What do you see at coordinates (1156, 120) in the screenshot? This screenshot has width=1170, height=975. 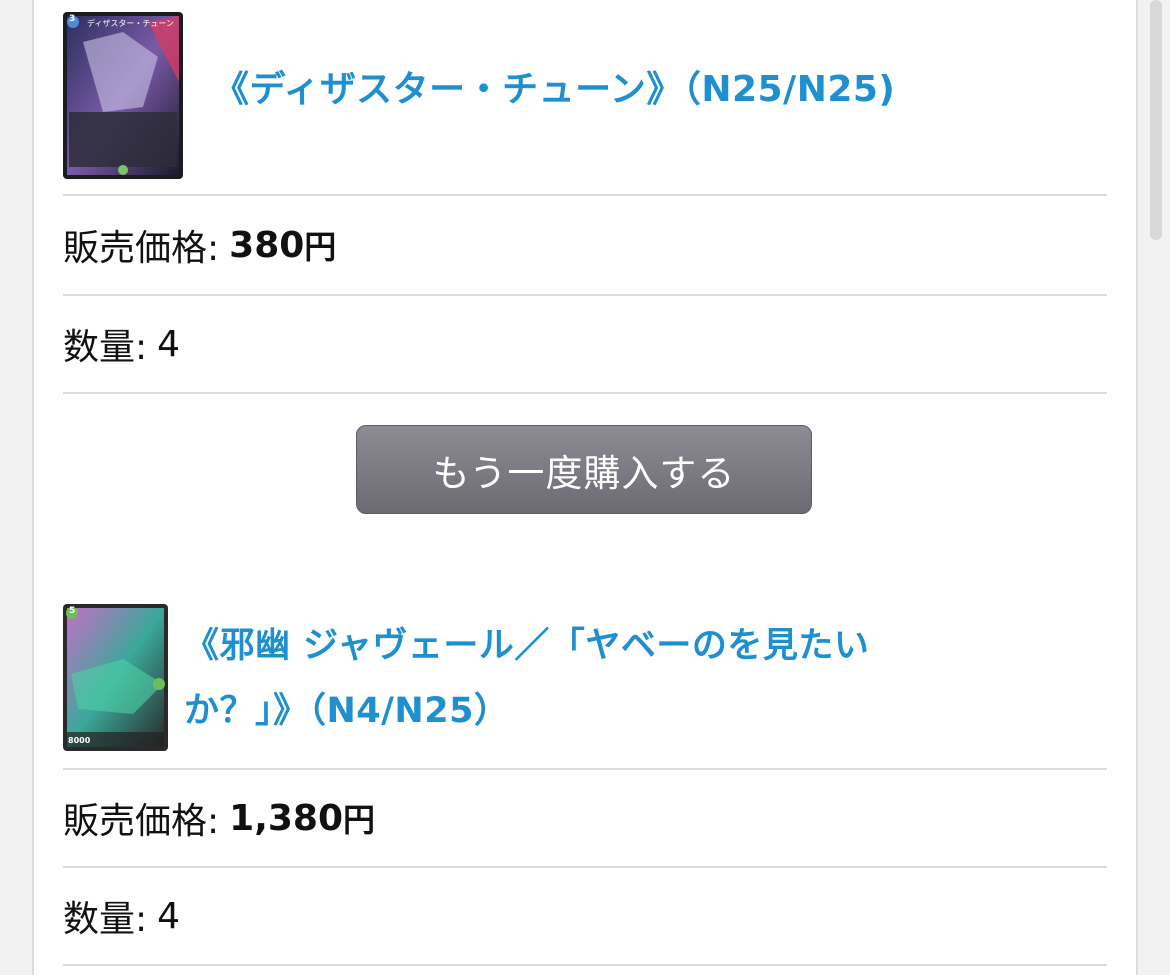 I see `scrollbar` at bounding box center [1156, 120].